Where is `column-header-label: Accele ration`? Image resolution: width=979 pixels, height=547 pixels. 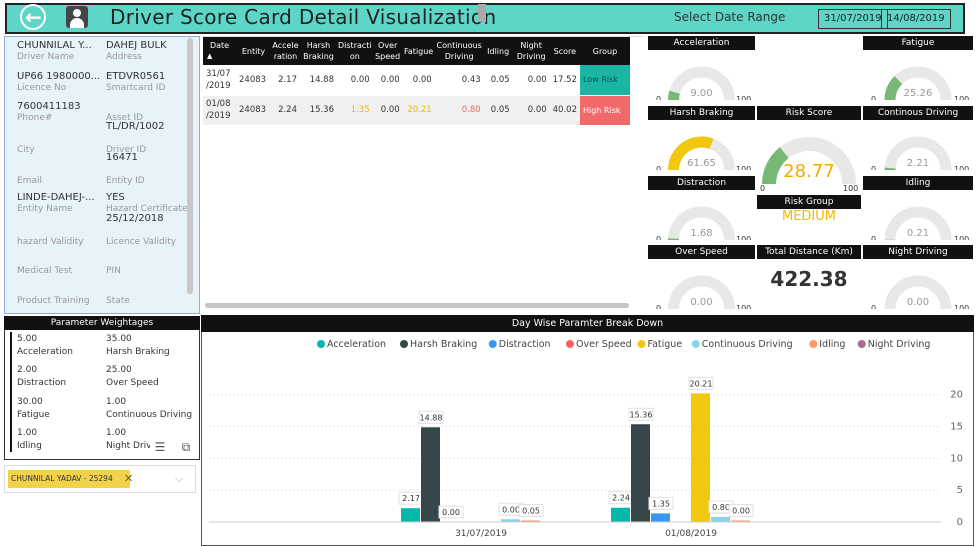
column-header-label: Accele ration is located at coordinates (285, 51).